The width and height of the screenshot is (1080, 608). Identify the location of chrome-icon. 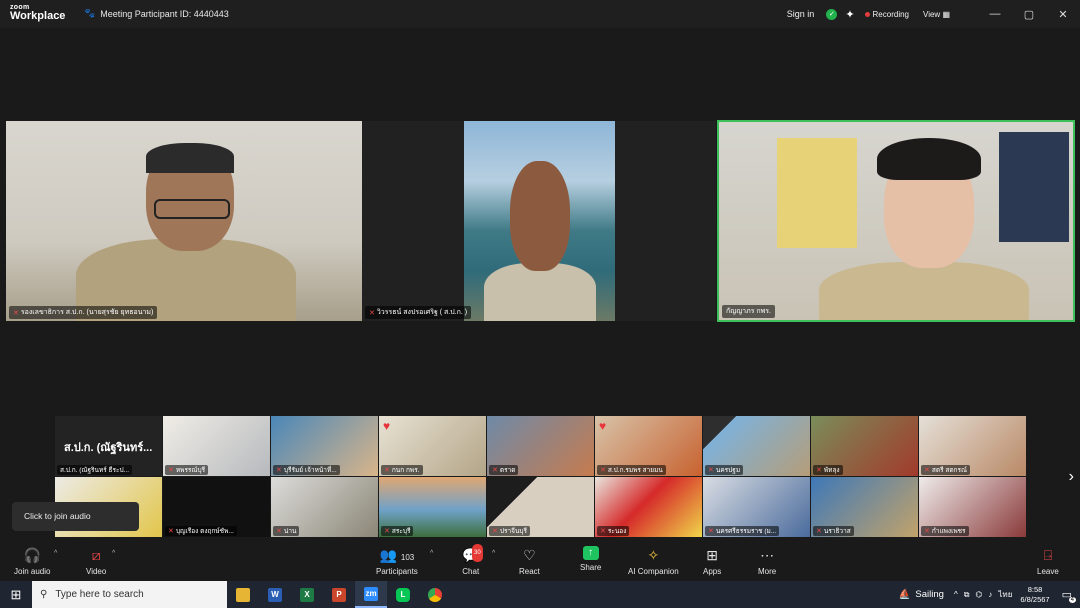
(435, 594).